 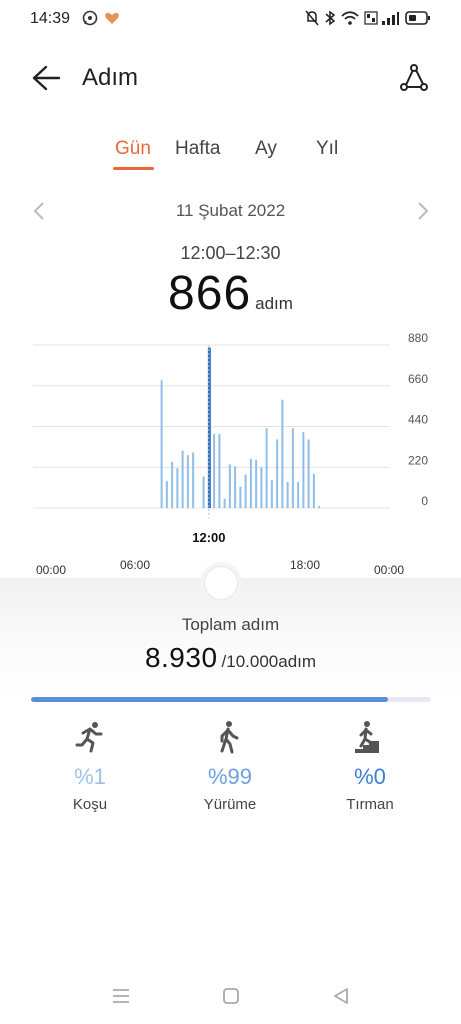 I want to click on route-icon, so click(x=414, y=77).